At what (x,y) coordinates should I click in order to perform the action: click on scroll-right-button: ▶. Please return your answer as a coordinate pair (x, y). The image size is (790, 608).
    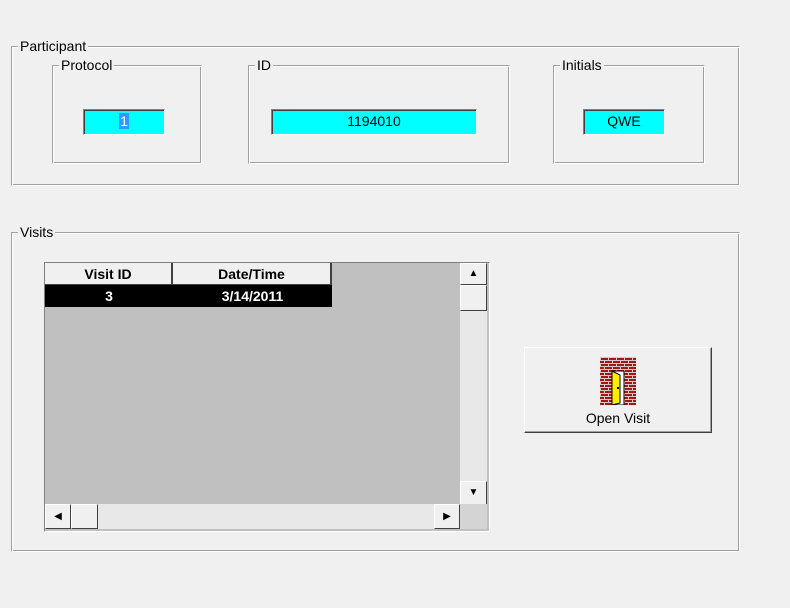
    Looking at the image, I should click on (447, 516).